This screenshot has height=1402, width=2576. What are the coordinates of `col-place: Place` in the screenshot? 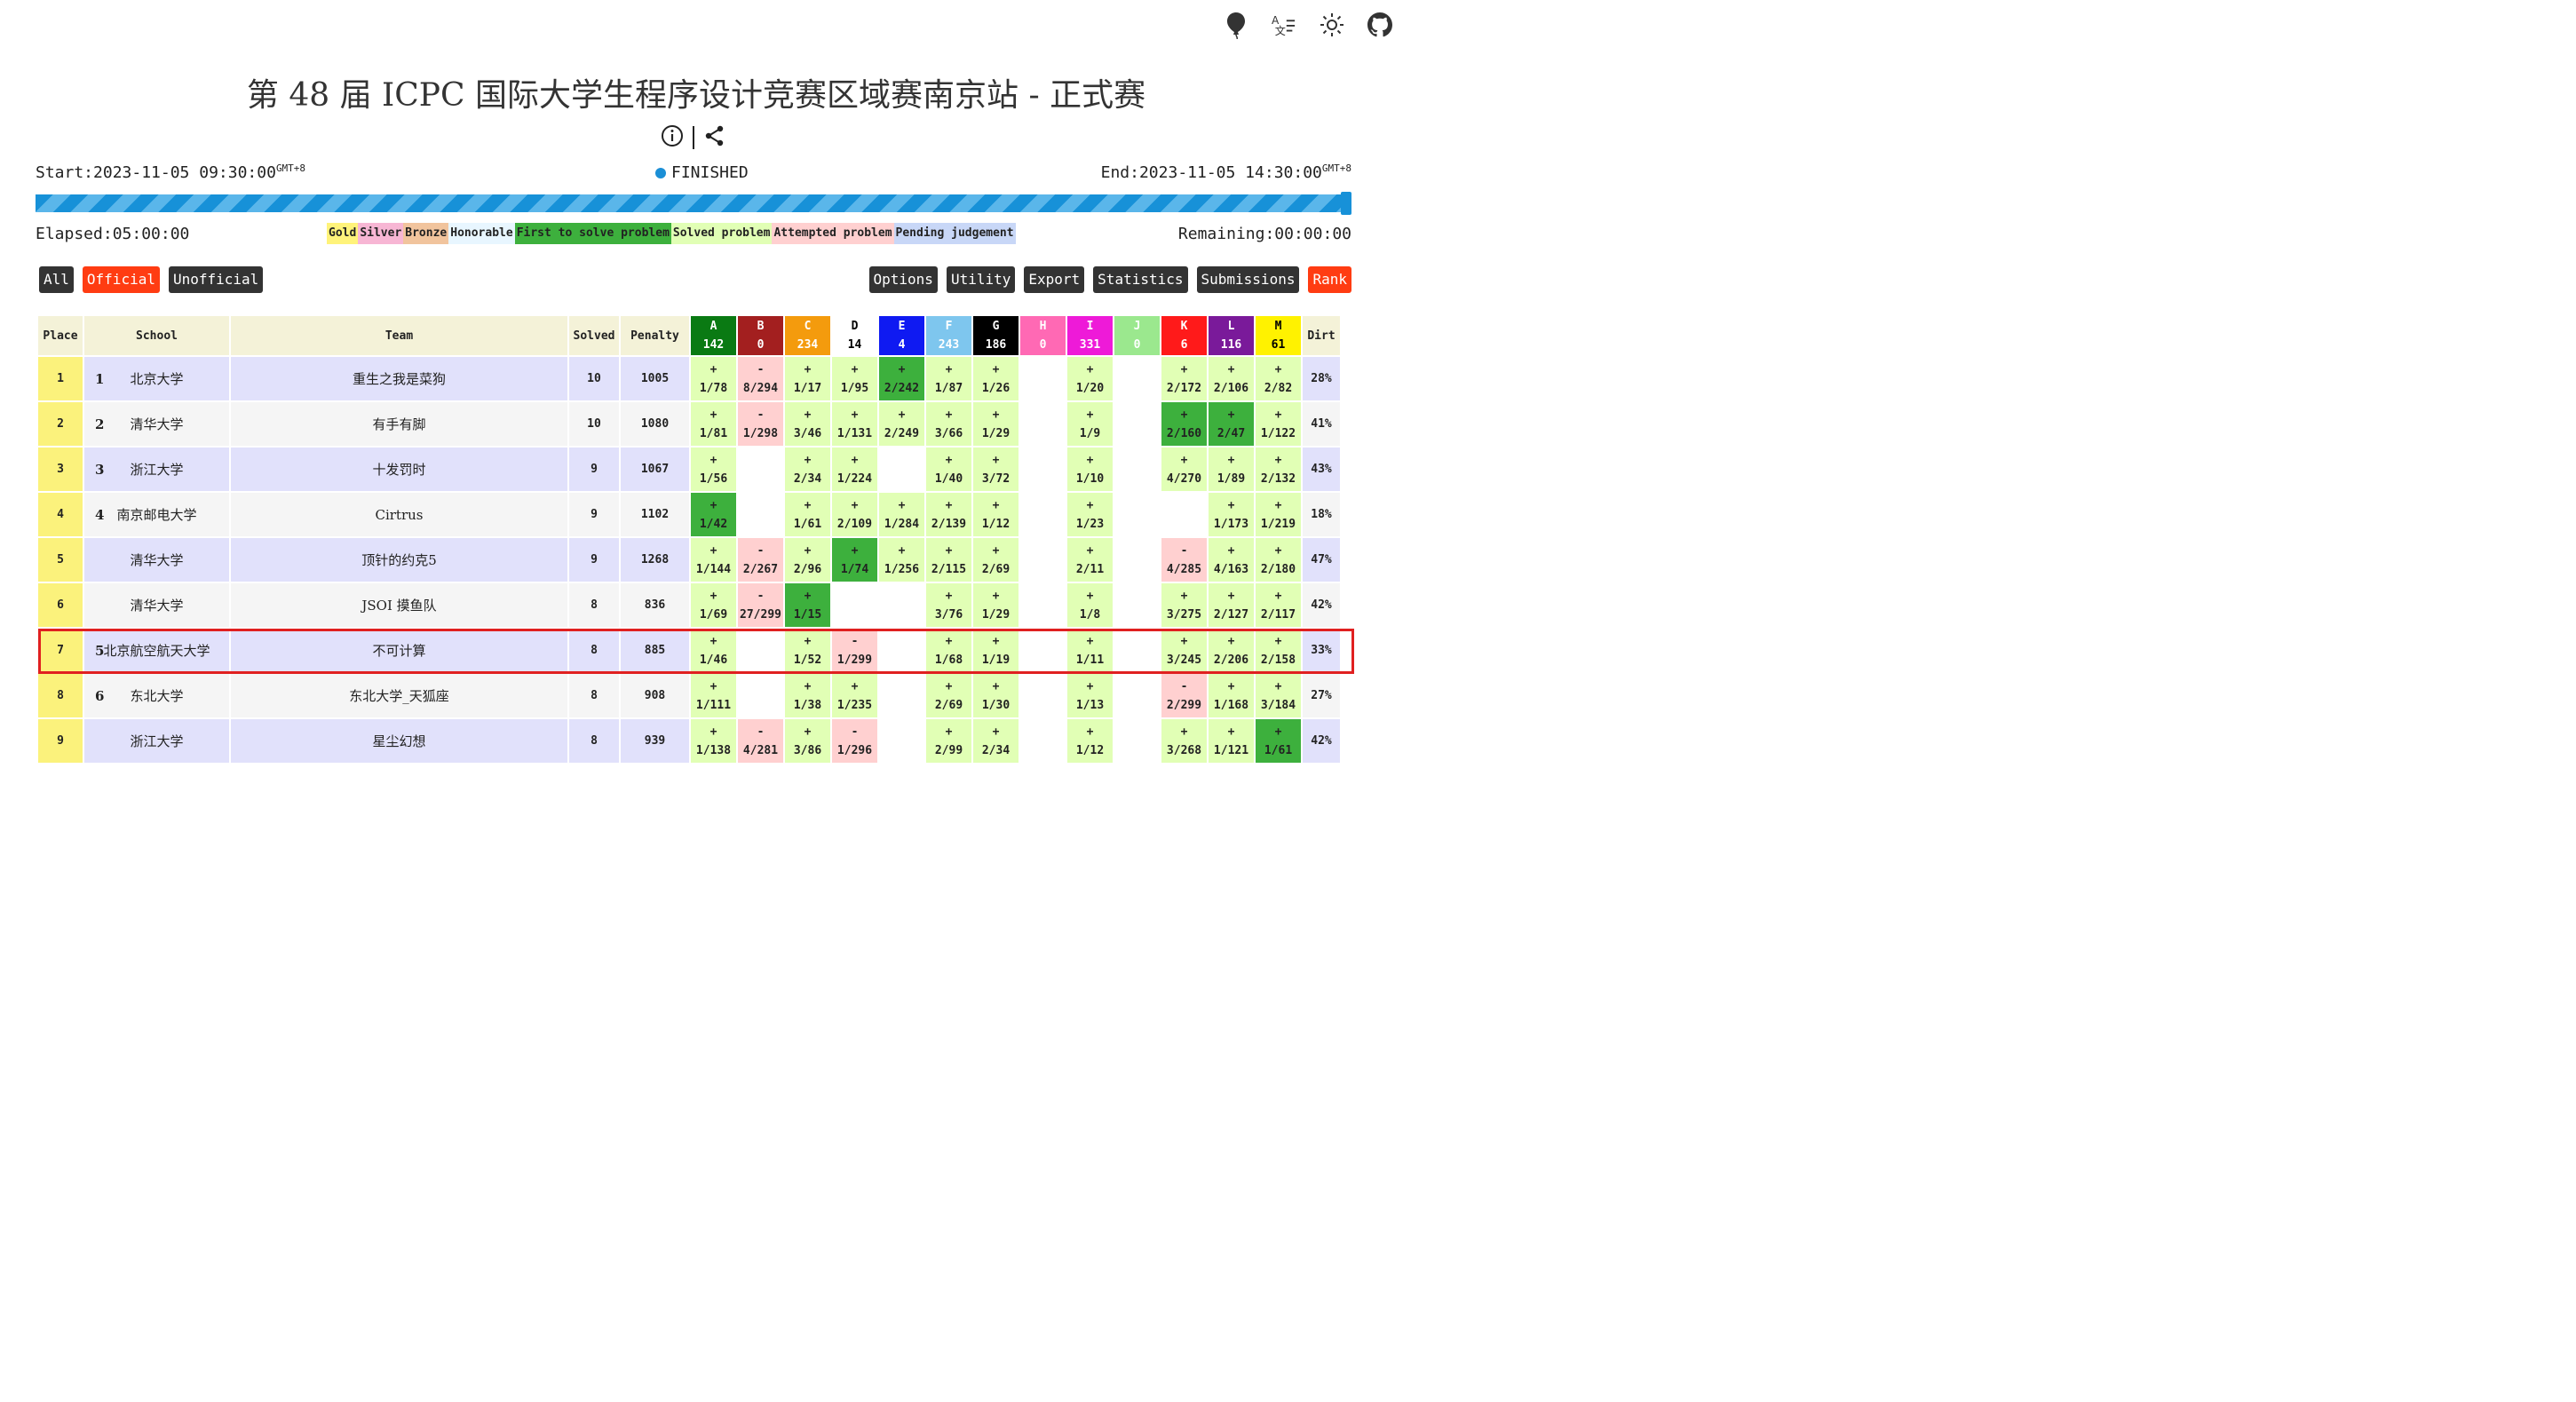 It's located at (61, 335).